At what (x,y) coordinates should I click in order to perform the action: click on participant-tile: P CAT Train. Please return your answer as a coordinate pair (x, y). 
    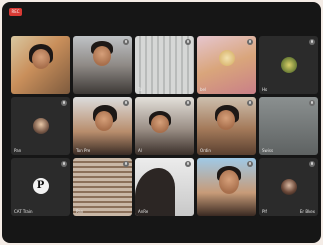
    Looking at the image, I should click on (40, 187).